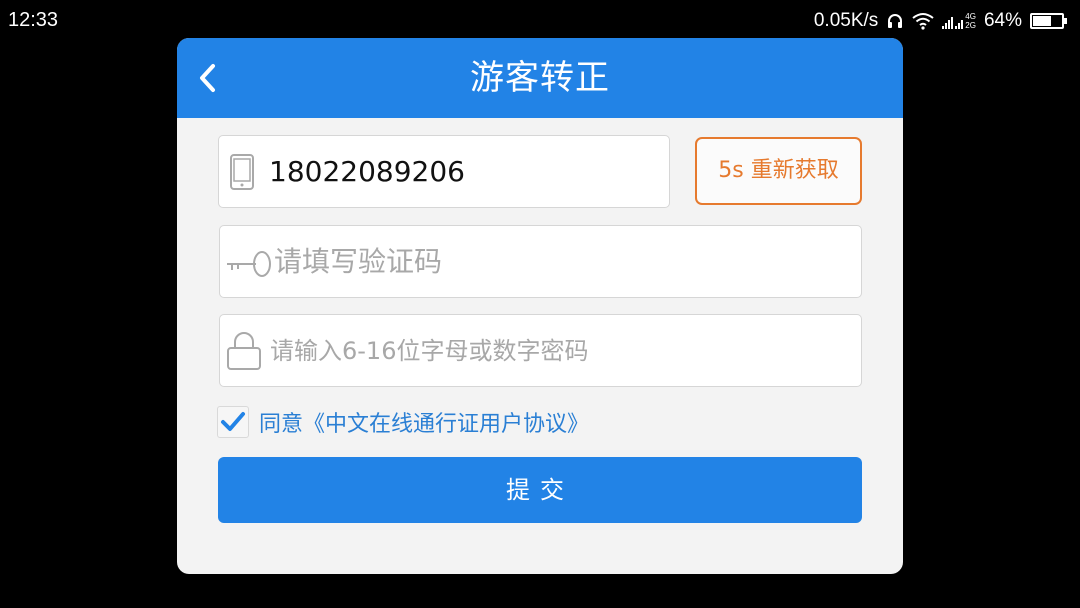 This screenshot has width=1080, height=608. Describe the element at coordinates (540, 20) in the screenshot. I see `status-bar: 12:33 0.05K/s 4G 2G 64%` at that location.